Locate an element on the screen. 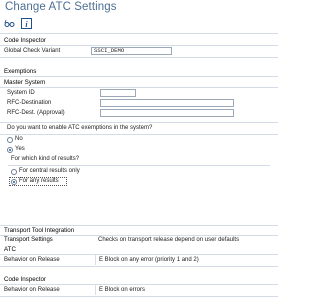  rfc-destination-label: RFC-Destination is located at coordinates (29, 103).